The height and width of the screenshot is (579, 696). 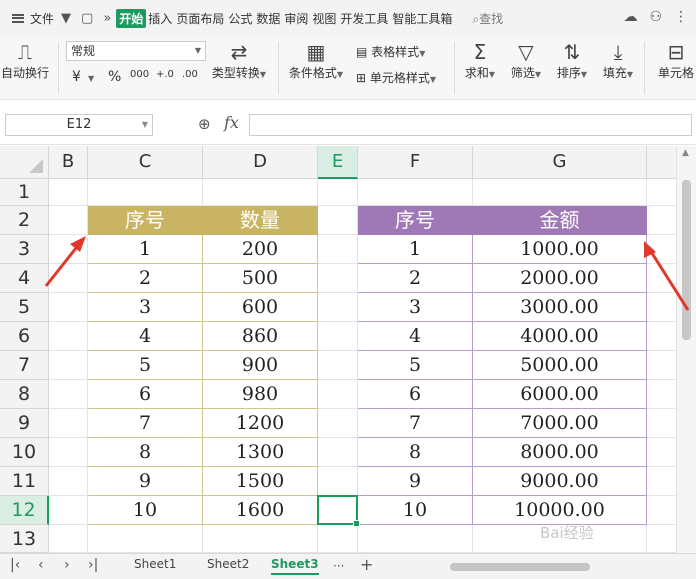 I want to click on column-header-c: C, so click(x=145, y=162).